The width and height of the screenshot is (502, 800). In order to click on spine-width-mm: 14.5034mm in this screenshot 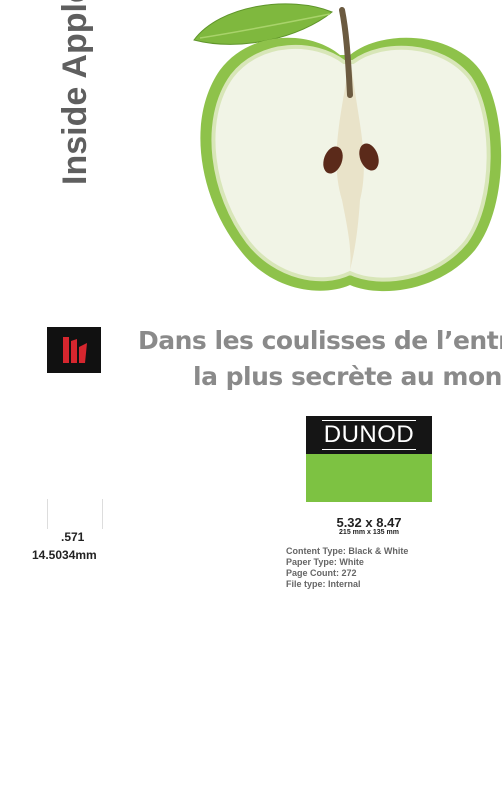, I will do `click(64, 555)`.